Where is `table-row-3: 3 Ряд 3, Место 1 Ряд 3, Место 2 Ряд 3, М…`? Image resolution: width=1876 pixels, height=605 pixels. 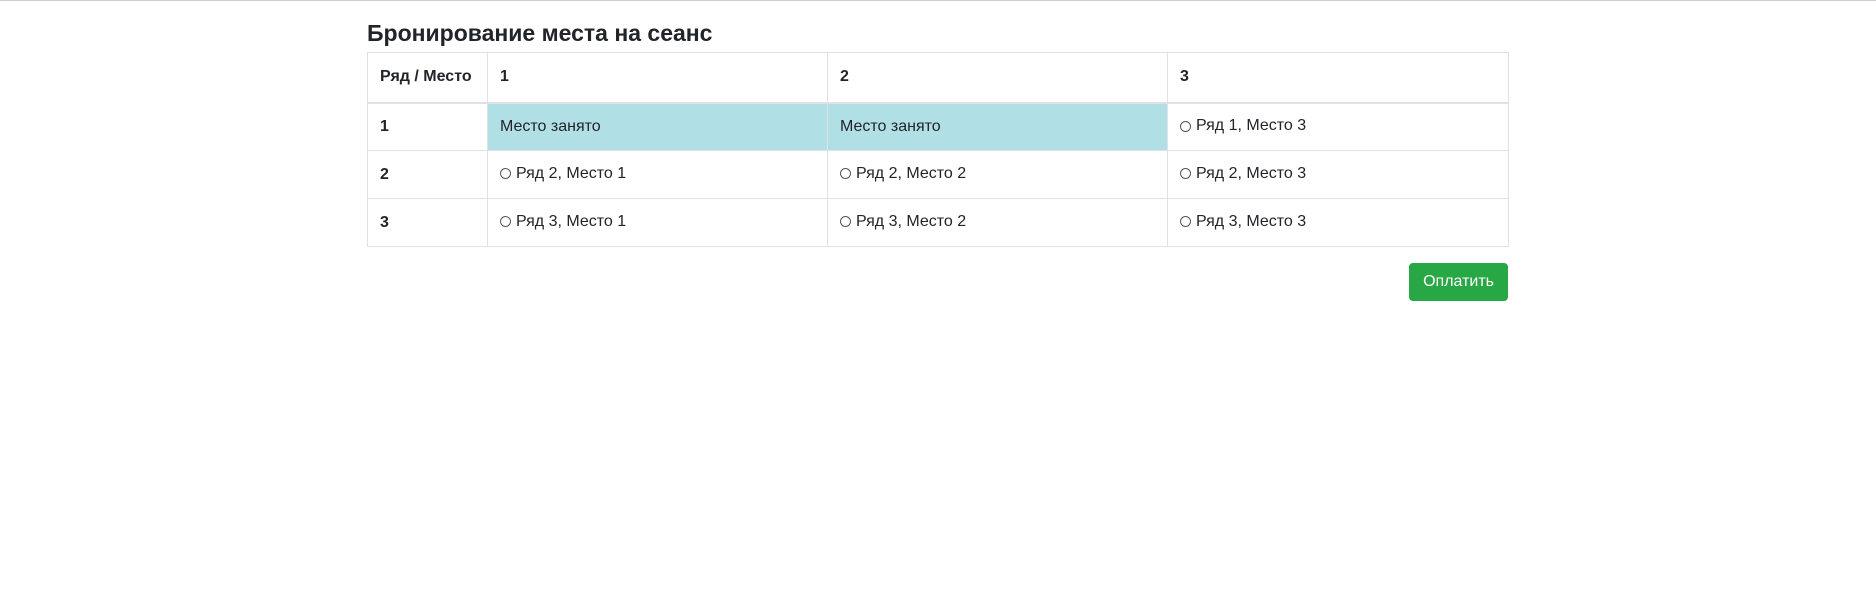 table-row-3: 3 Ряд 3, Место 1 Ряд 3, Место 2 Ряд 3, М… is located at coordinates (938, 222).